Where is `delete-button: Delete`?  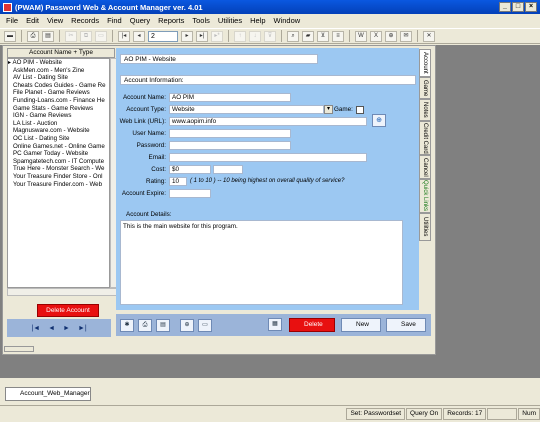 delete-button: Delete is located at coordinates (312, 325).